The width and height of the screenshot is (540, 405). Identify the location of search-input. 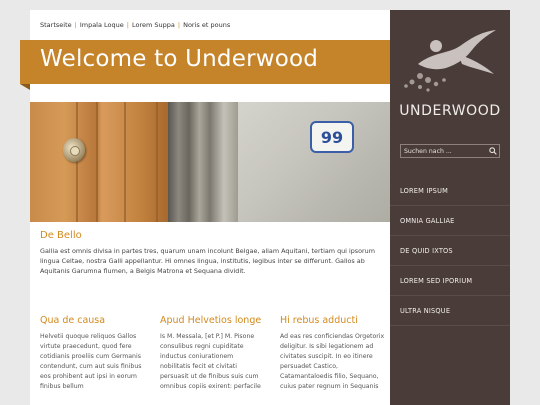
(444, 151).